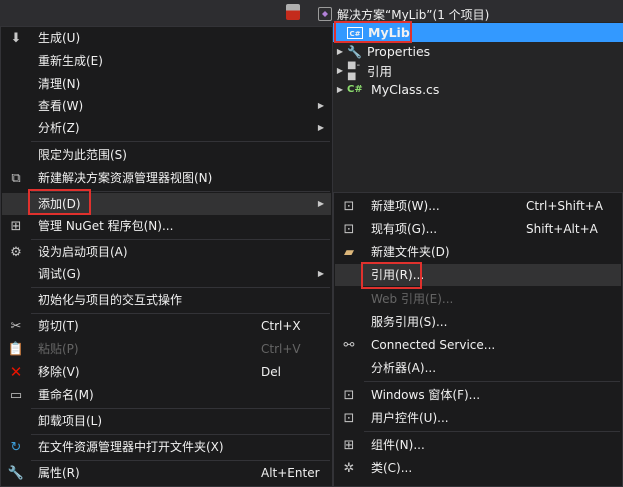 This screenshot has height=487, width=623. I want to click on menu-item-interactive-init: 初始化与项目的交互式操作, so click(166, 300).